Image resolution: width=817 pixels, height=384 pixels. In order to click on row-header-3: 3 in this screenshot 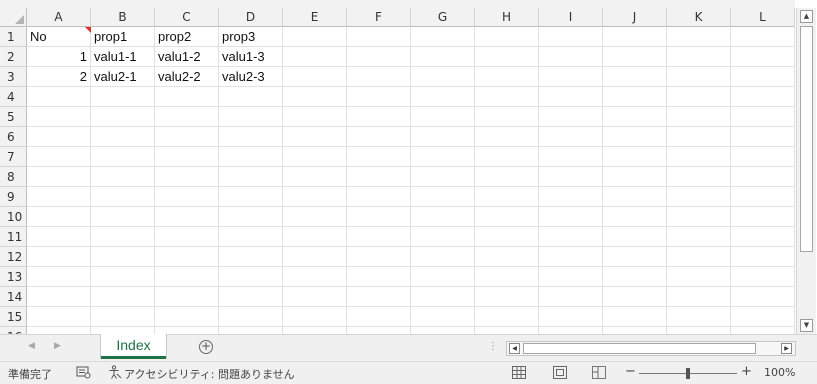, I will do `click(13, 77)`.